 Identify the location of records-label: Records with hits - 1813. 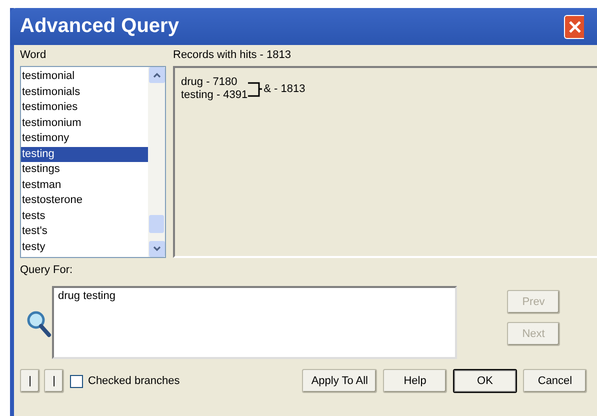
(232, 56).